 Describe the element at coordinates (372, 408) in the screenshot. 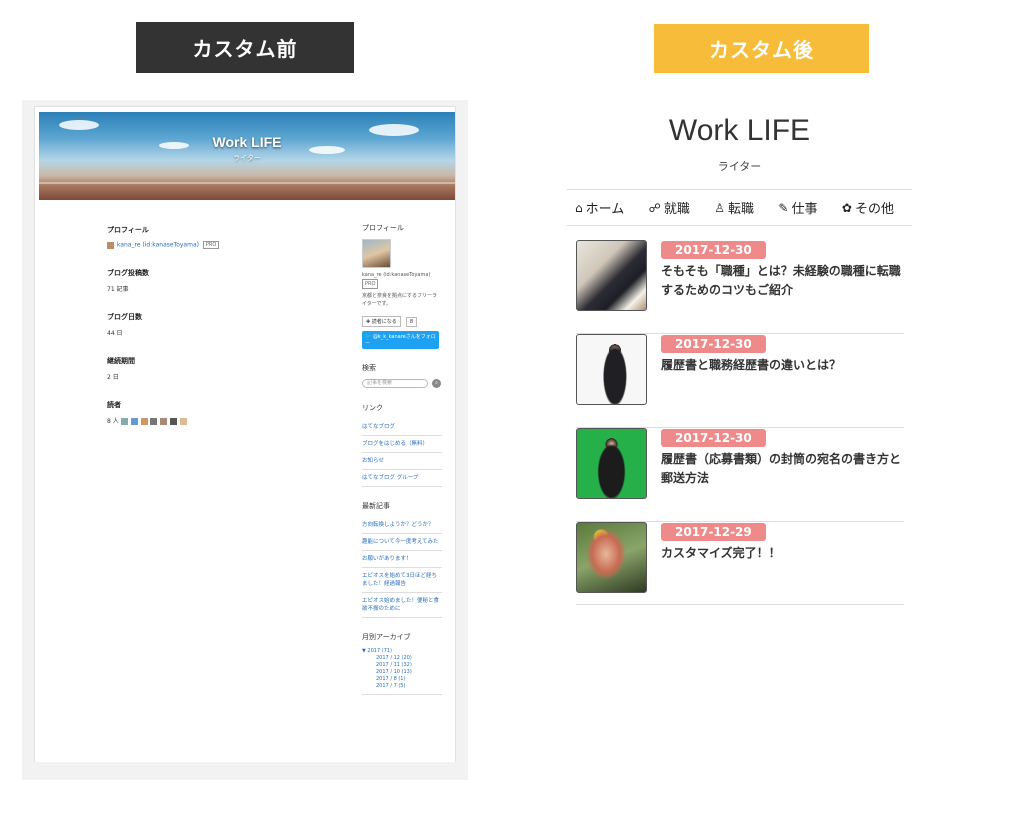

I see `links-heading: リンク` at that location.